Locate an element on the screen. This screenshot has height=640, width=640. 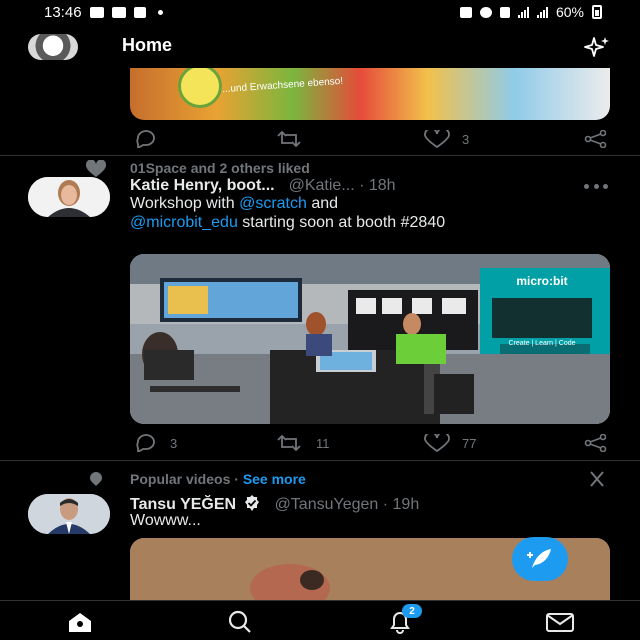
see-more-link: See more is located at coordinates (274, 479).